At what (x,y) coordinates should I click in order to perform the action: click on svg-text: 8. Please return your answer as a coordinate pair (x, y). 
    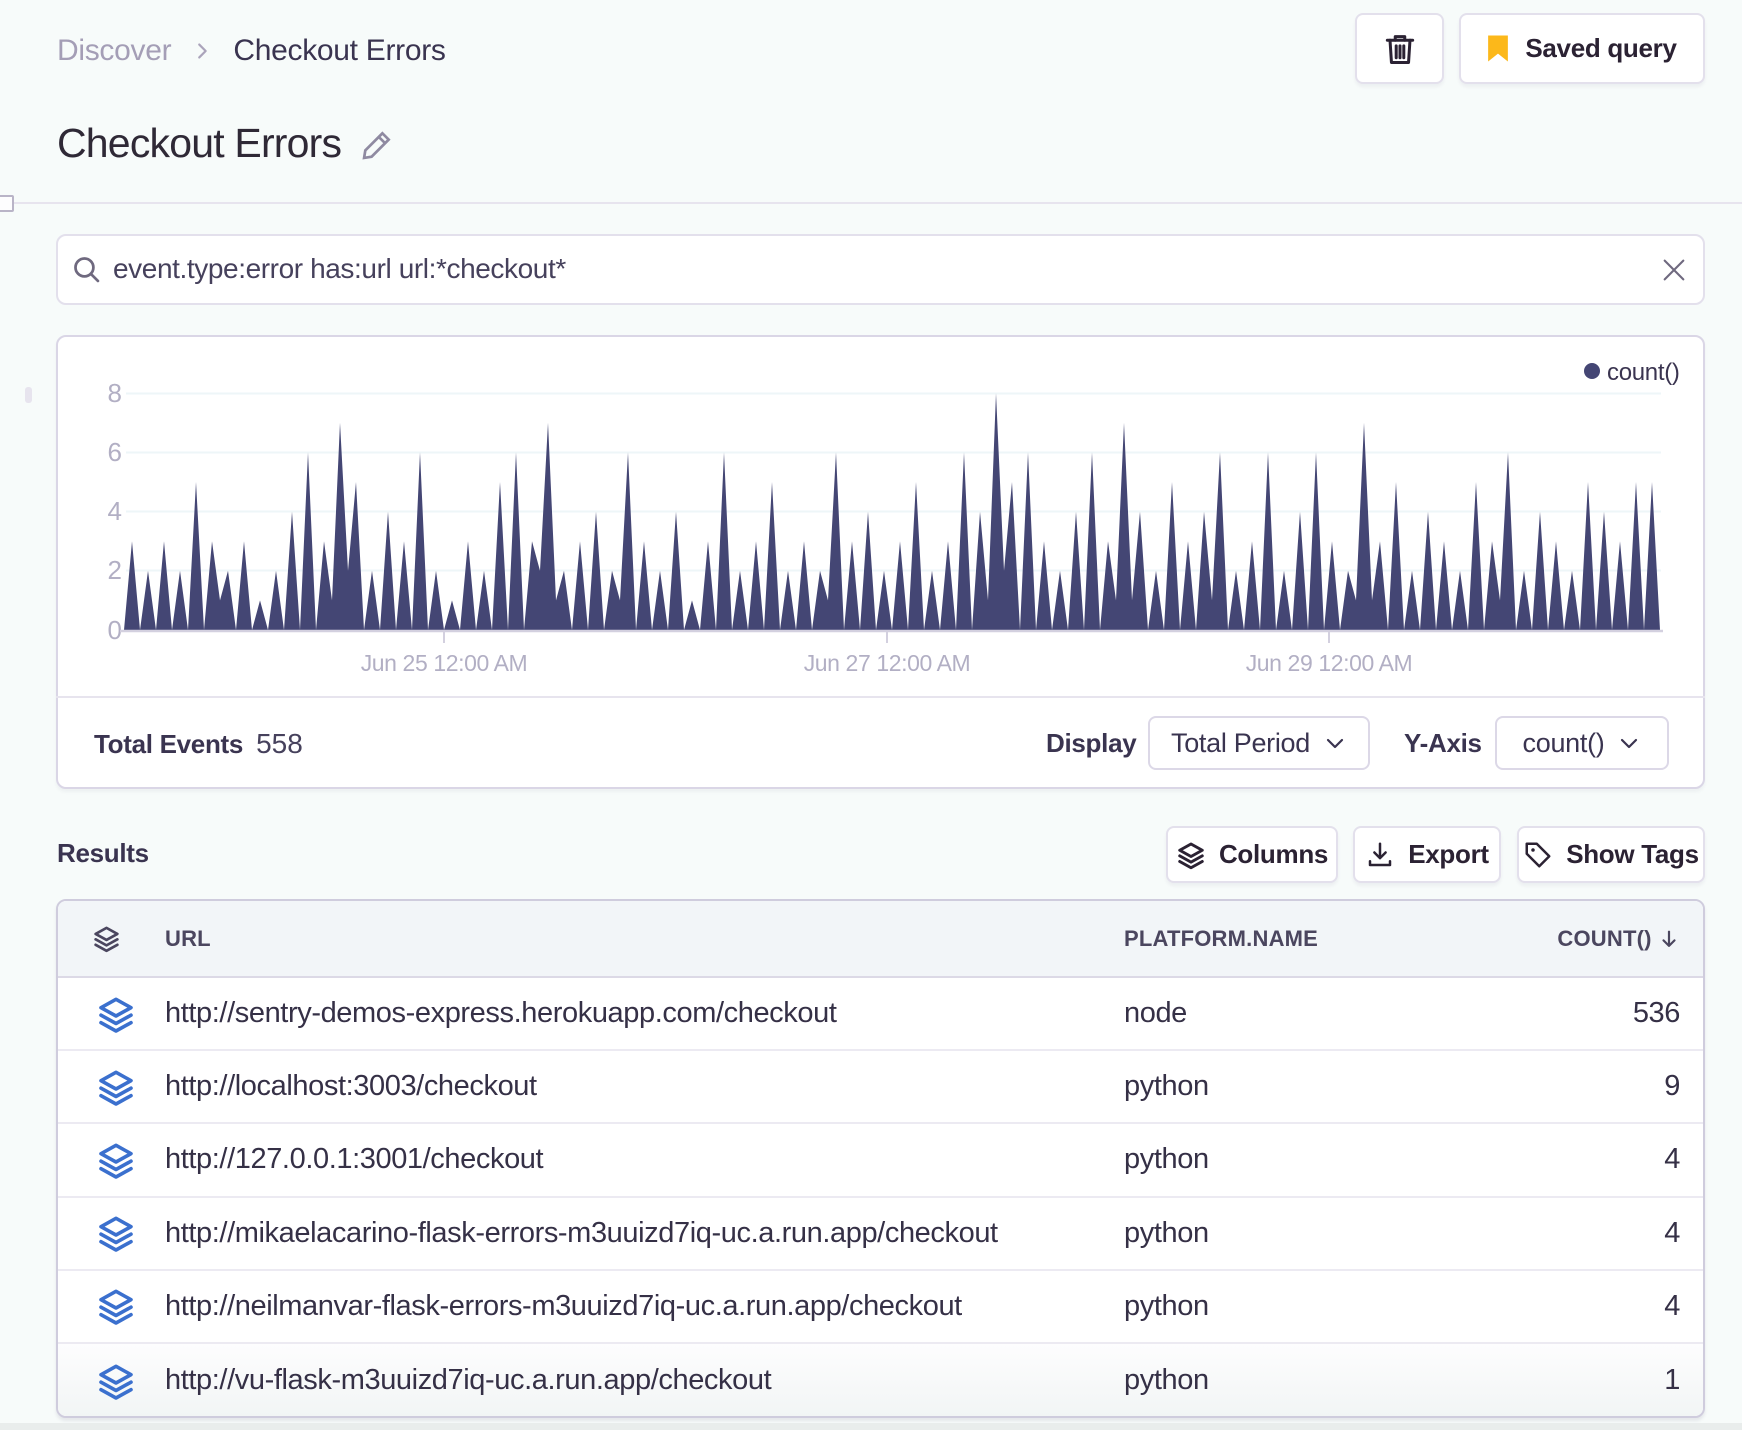
    Looking at the image, I should click on (115, 393).